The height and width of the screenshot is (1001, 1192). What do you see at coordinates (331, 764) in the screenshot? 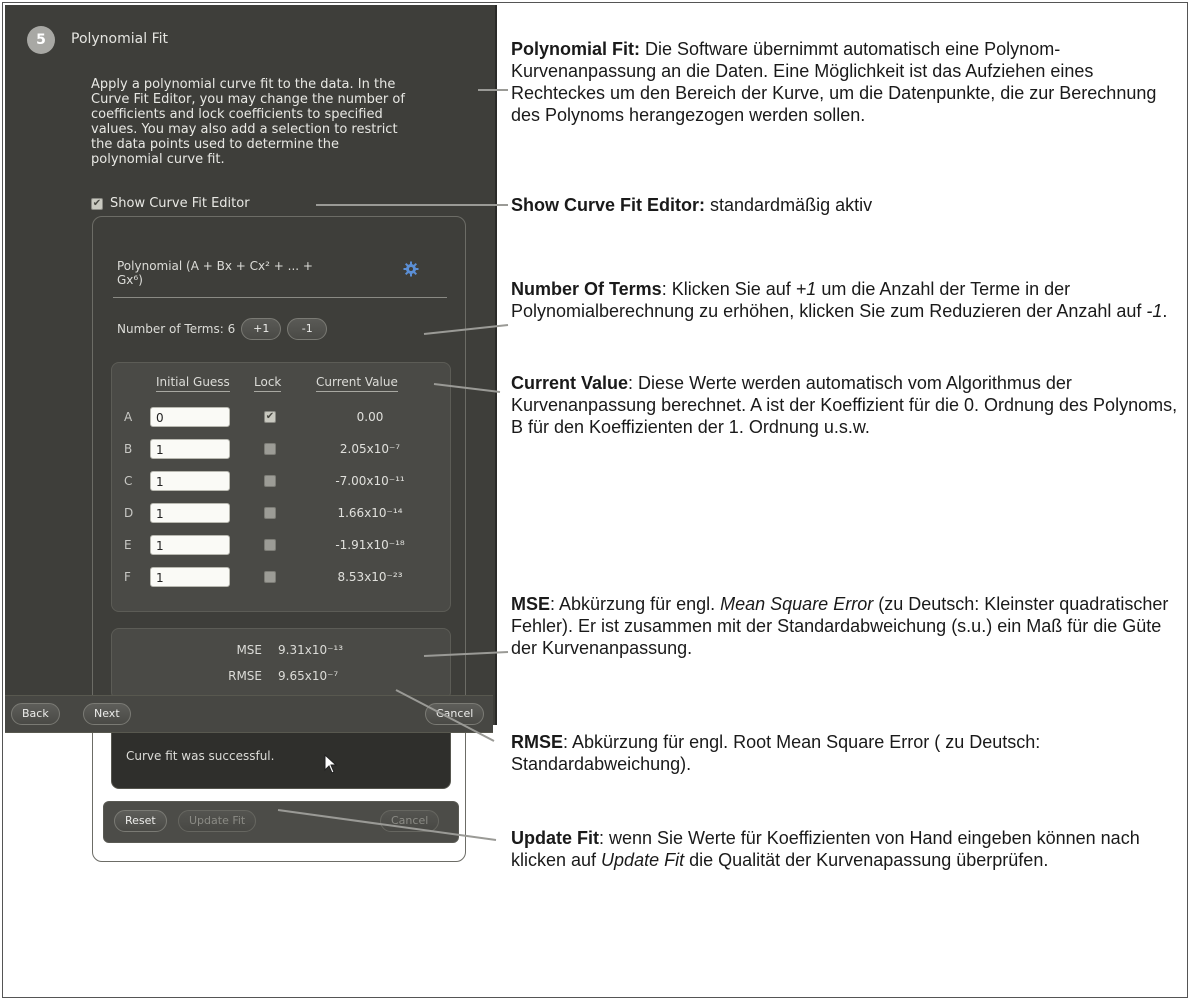
I see `mouse-cursor-icon` at bounding box center [331, 764].